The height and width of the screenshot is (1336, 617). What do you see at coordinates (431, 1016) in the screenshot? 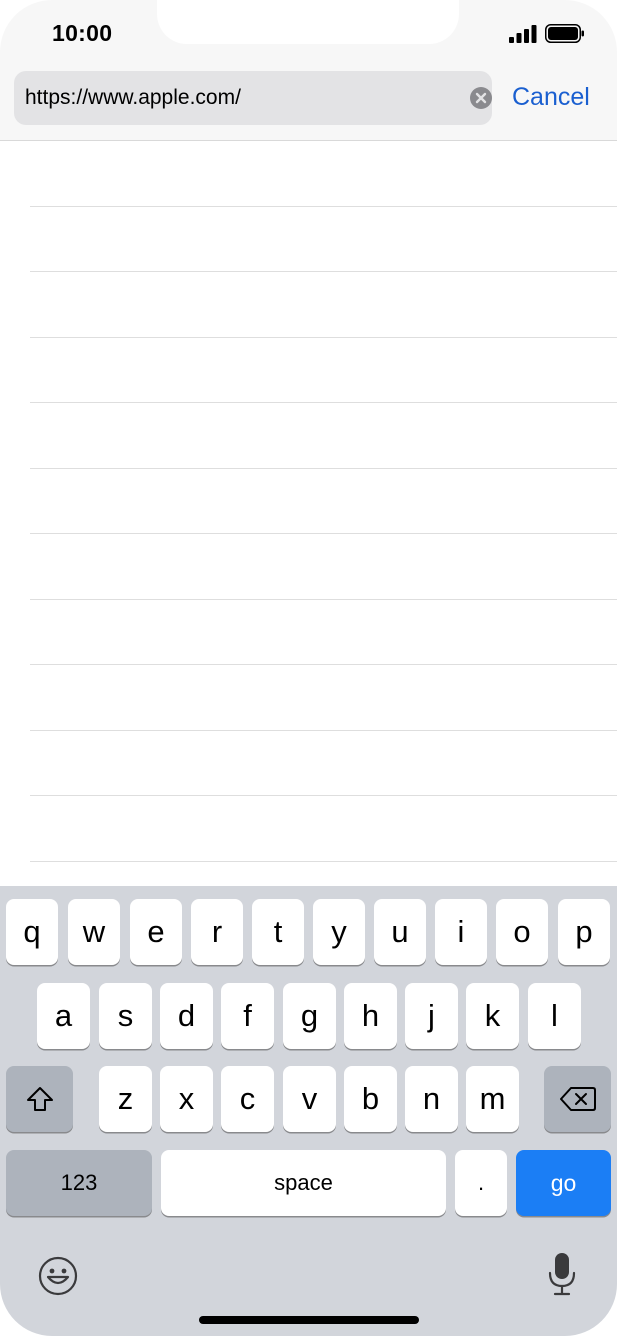
I see `key-j: j` at bounding box center [431, 1016].